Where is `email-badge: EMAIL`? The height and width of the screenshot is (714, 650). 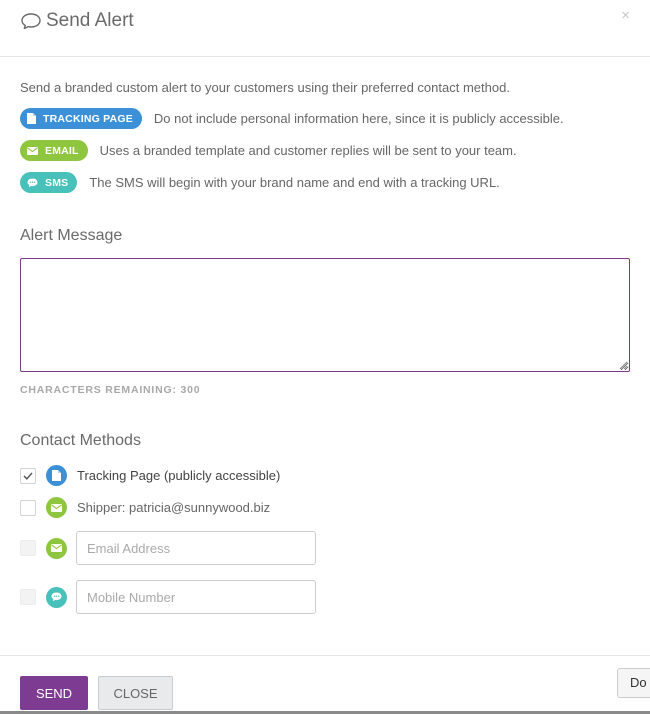 email-badge: EMAIL is located at coordinates (54, 150).